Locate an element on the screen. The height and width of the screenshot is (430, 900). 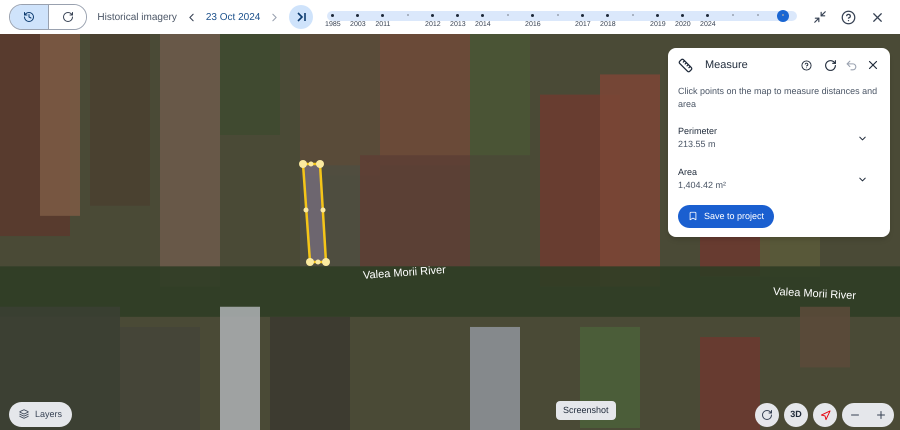
undo-icon is located at coordinates (851, 65).